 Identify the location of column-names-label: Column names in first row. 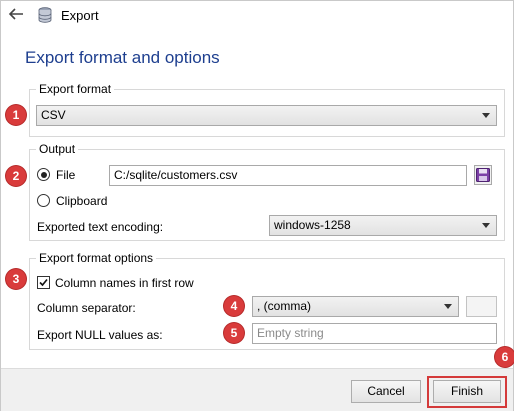
(124, 283).